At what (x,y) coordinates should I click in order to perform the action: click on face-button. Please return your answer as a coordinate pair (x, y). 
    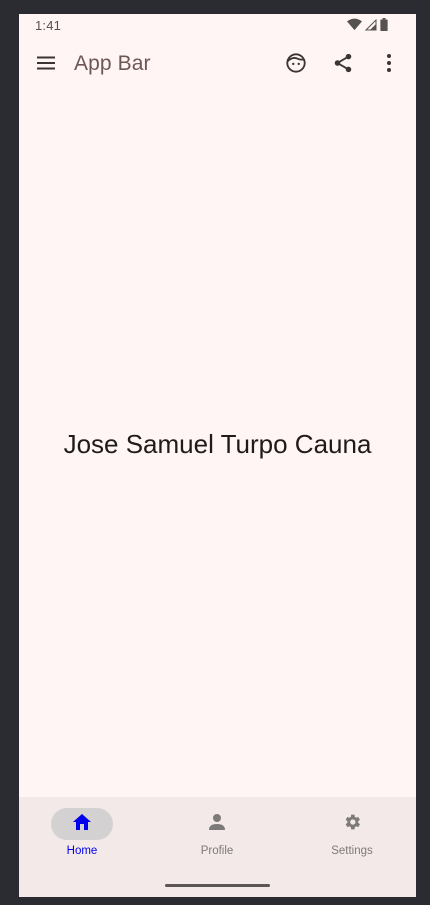
    Looking at the image, I should click on (296, 65).